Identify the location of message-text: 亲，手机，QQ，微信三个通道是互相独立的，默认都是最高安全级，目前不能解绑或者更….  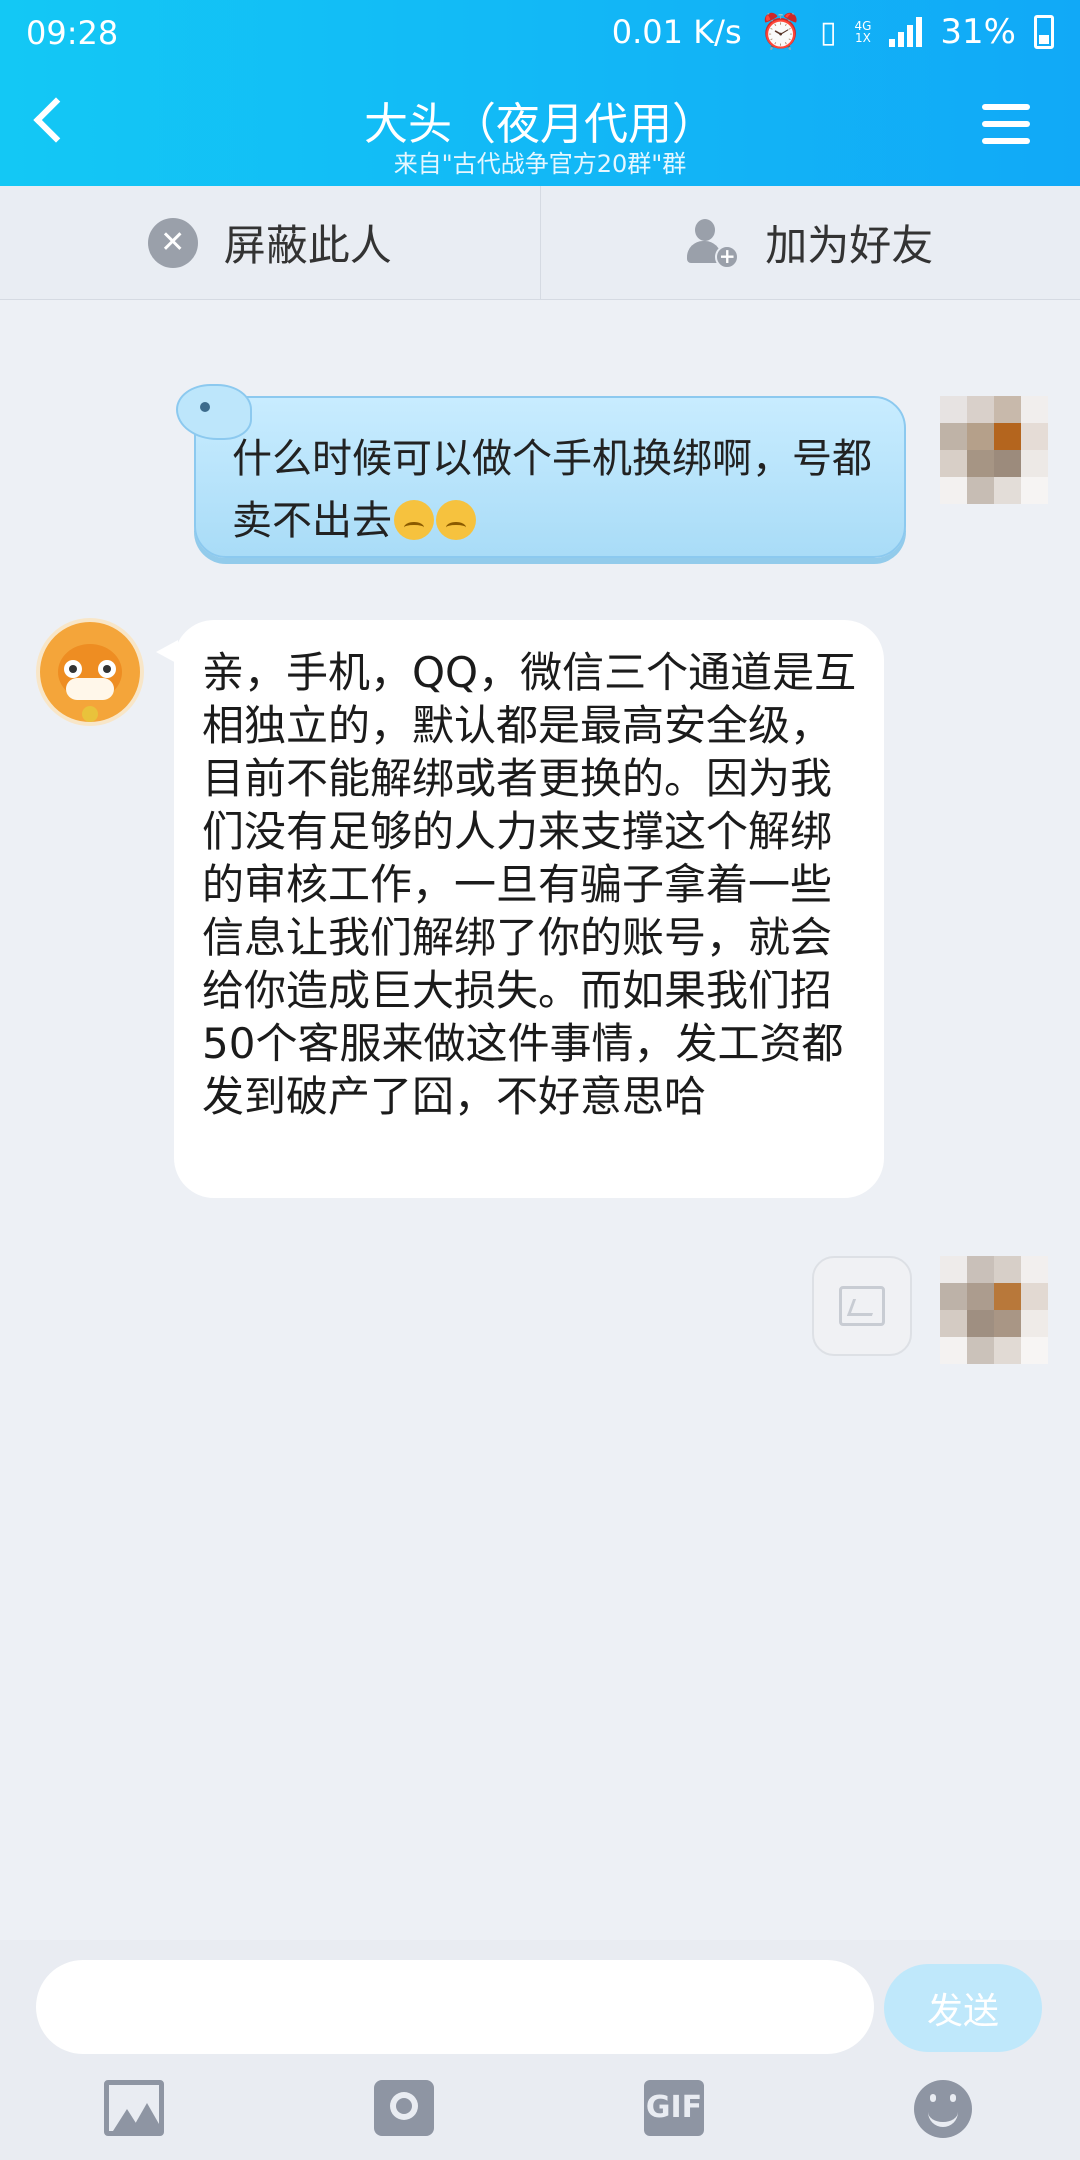
(529, 884).